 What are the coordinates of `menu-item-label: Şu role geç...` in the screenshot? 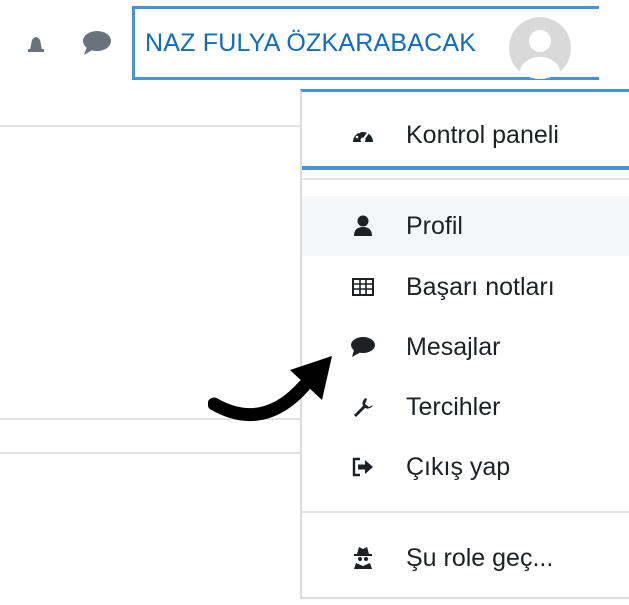 It's located at (480, 557).